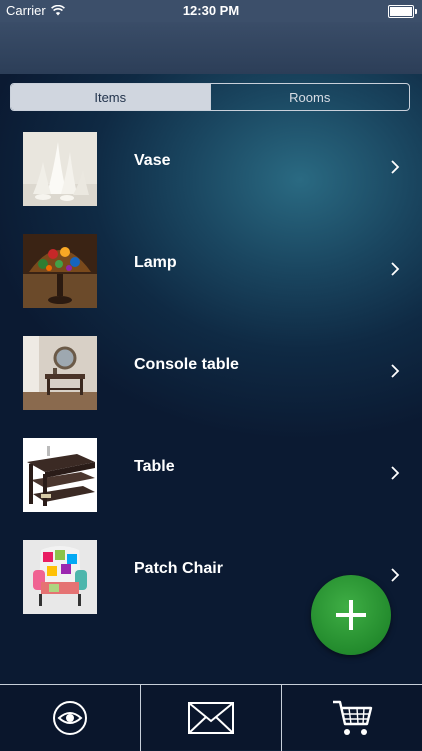 Image resolution: width=422 pixels, height=751 pixels. I want to click on navigation-bar, so click(211, 48).